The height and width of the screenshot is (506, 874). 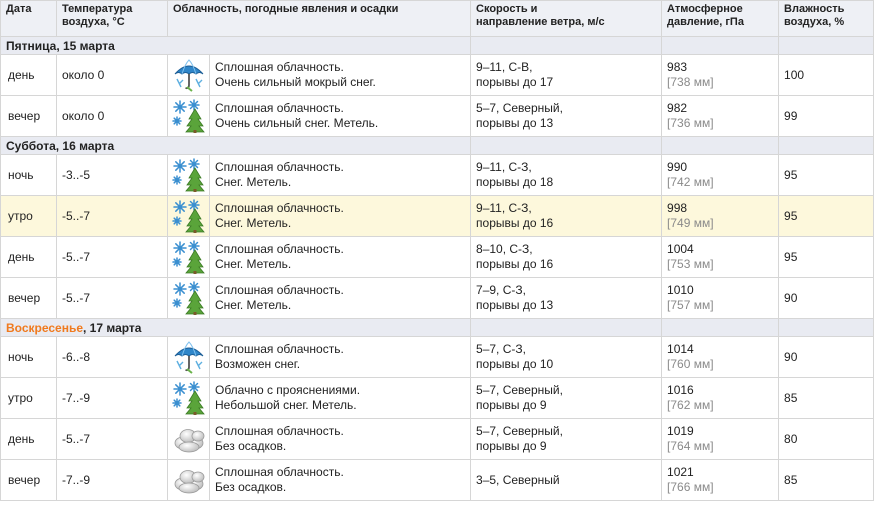 What do you see at coordinates (677, 67) in the screenshot?
I see `pressure-hpa: 983` at bounding box center [677, 67].